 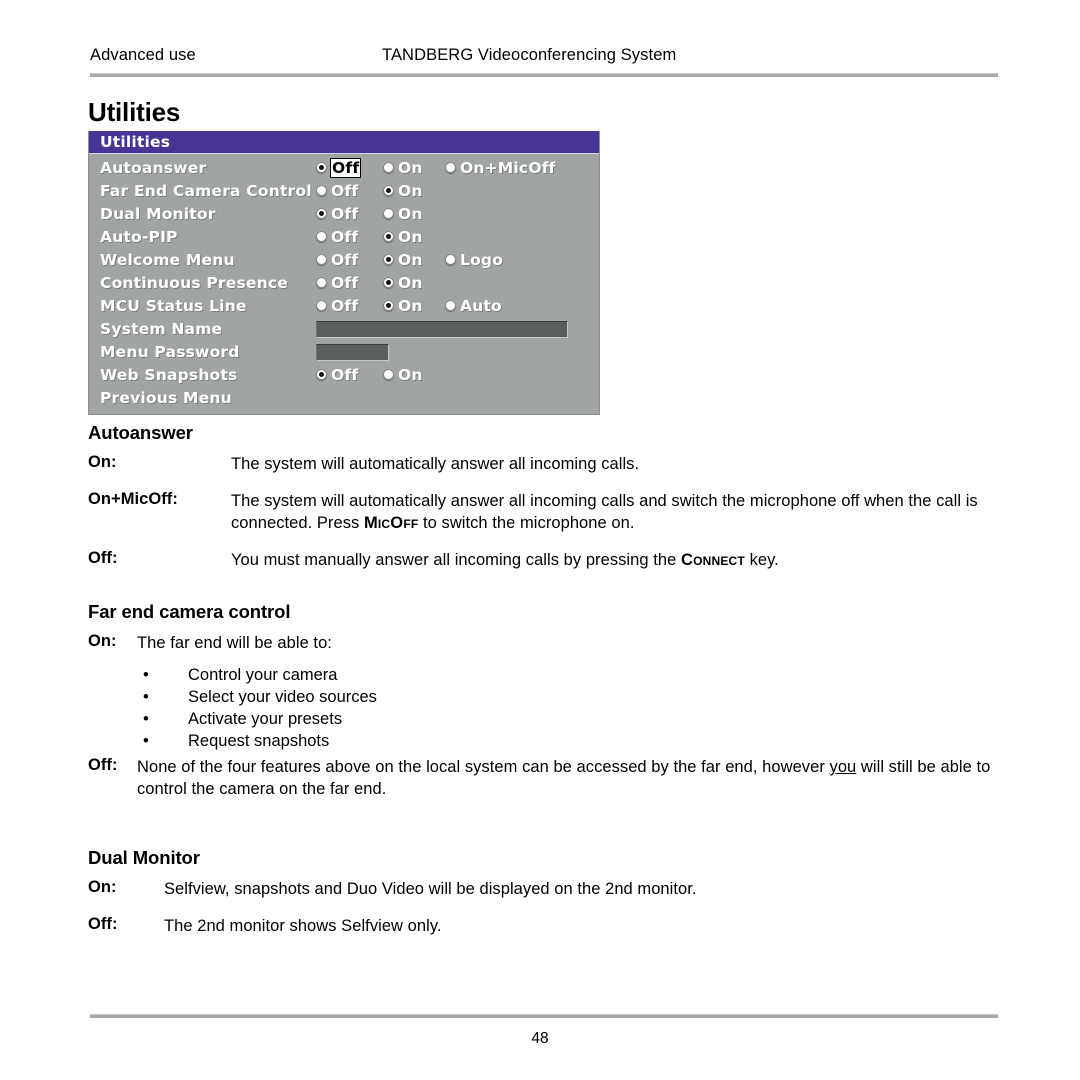 What do you see at coordinates (403, 168) in the screenshot?
I see `osd-option-autoanswer-on: On` at bounding box center [403, 168].